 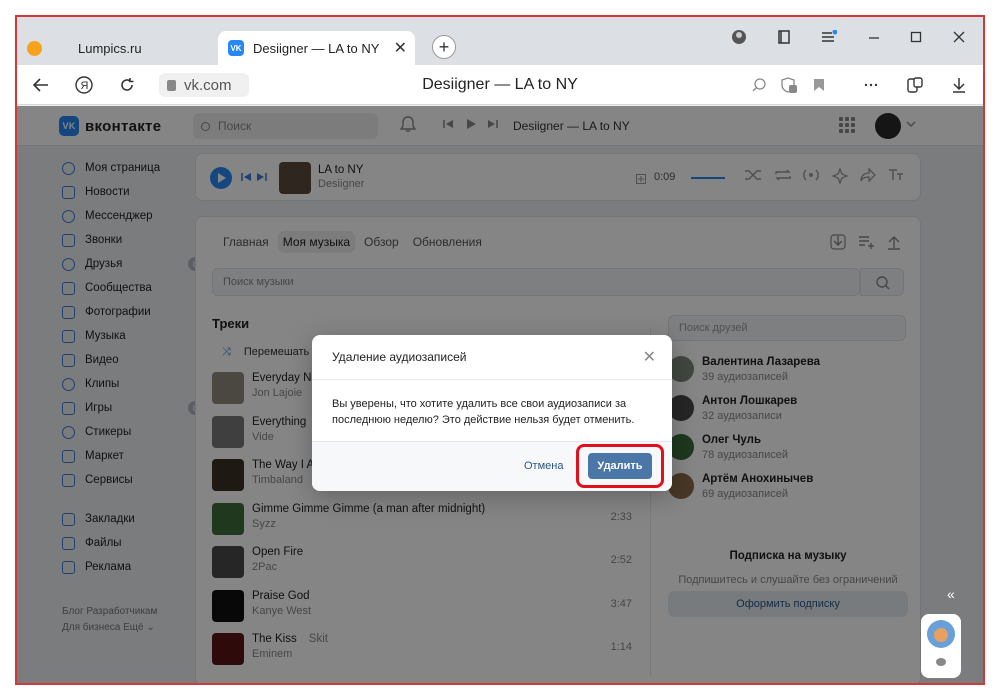 I want to click on download-icon, so click(x=959, y=85).